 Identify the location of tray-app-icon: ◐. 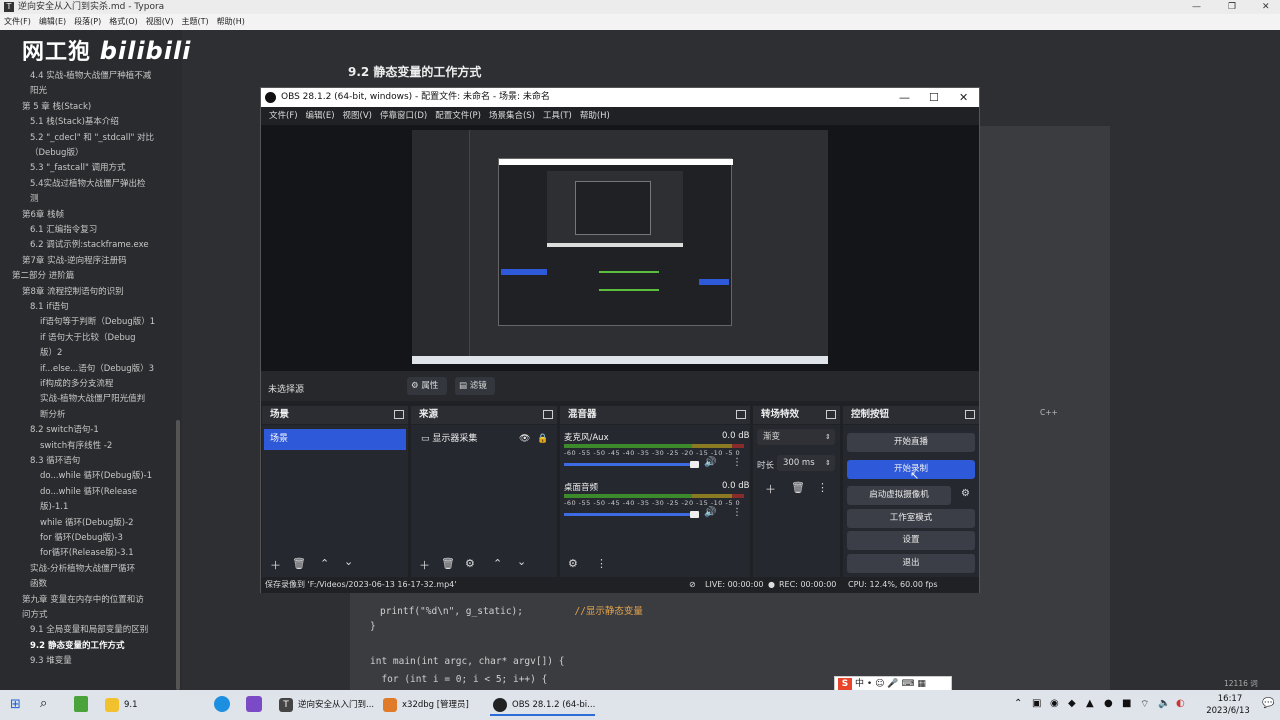
(1180, 703).